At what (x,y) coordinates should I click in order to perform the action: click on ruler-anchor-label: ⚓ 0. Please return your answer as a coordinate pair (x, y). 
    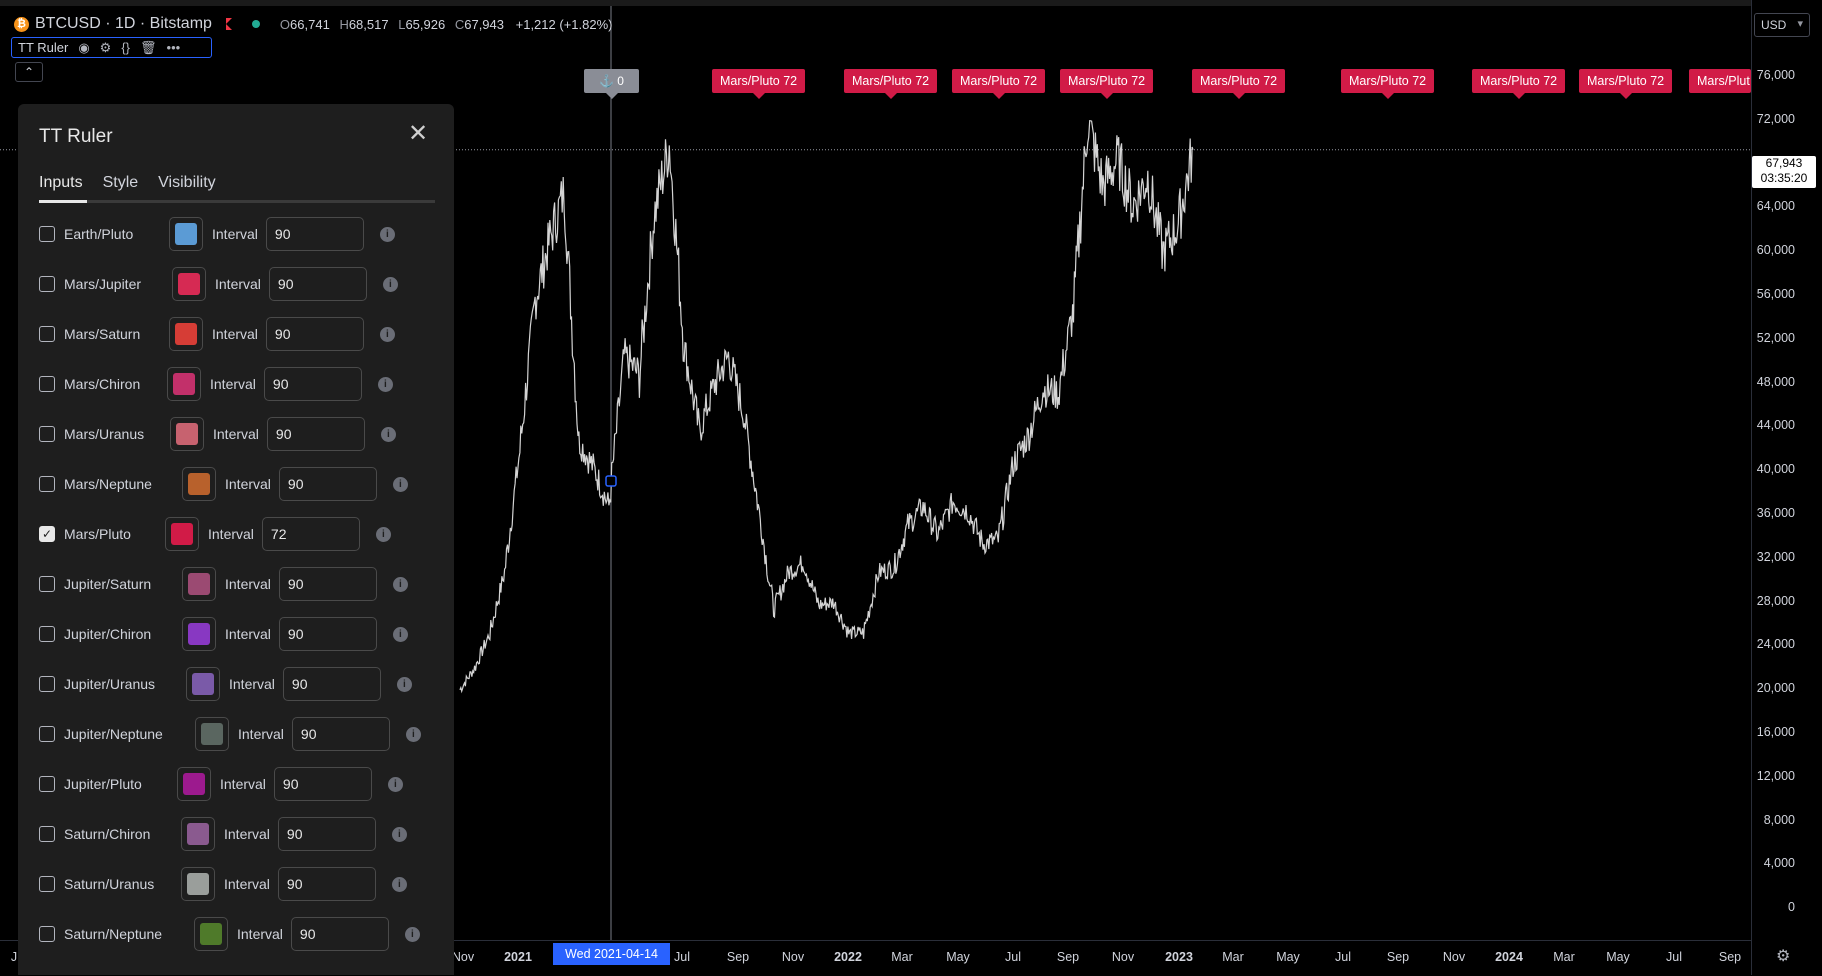
    Looking at the image, I should click on (611, 84).